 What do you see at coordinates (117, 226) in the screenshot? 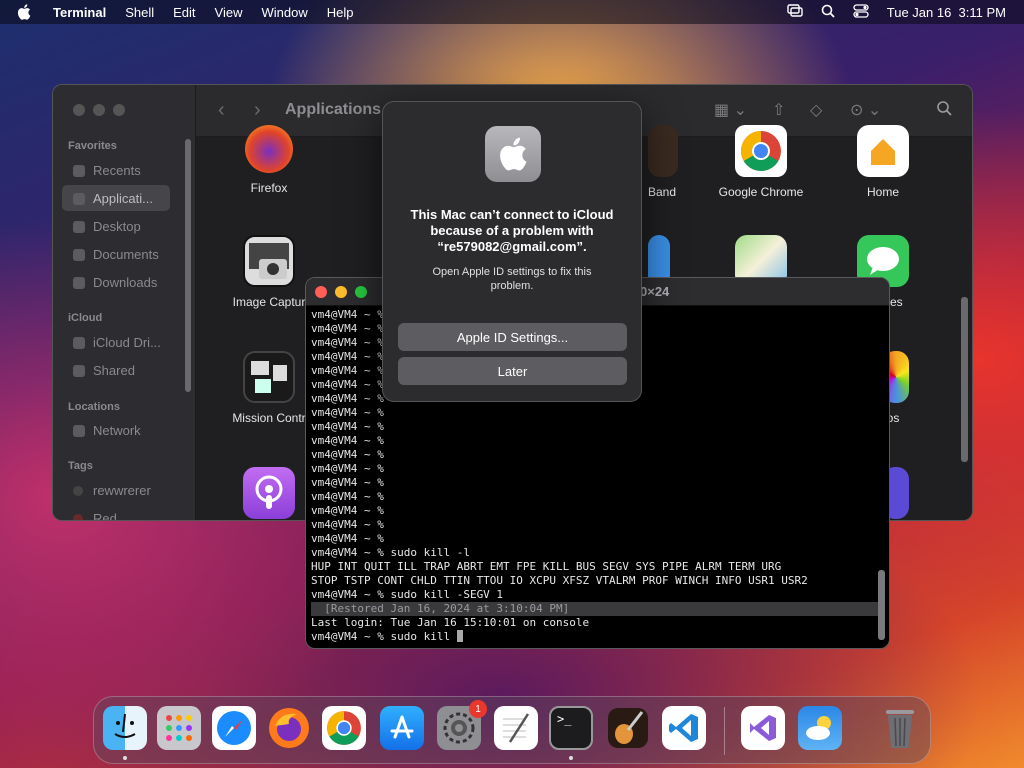
I see `sidebar-item-desktop: Desktop` at bounding box center [117, 226].